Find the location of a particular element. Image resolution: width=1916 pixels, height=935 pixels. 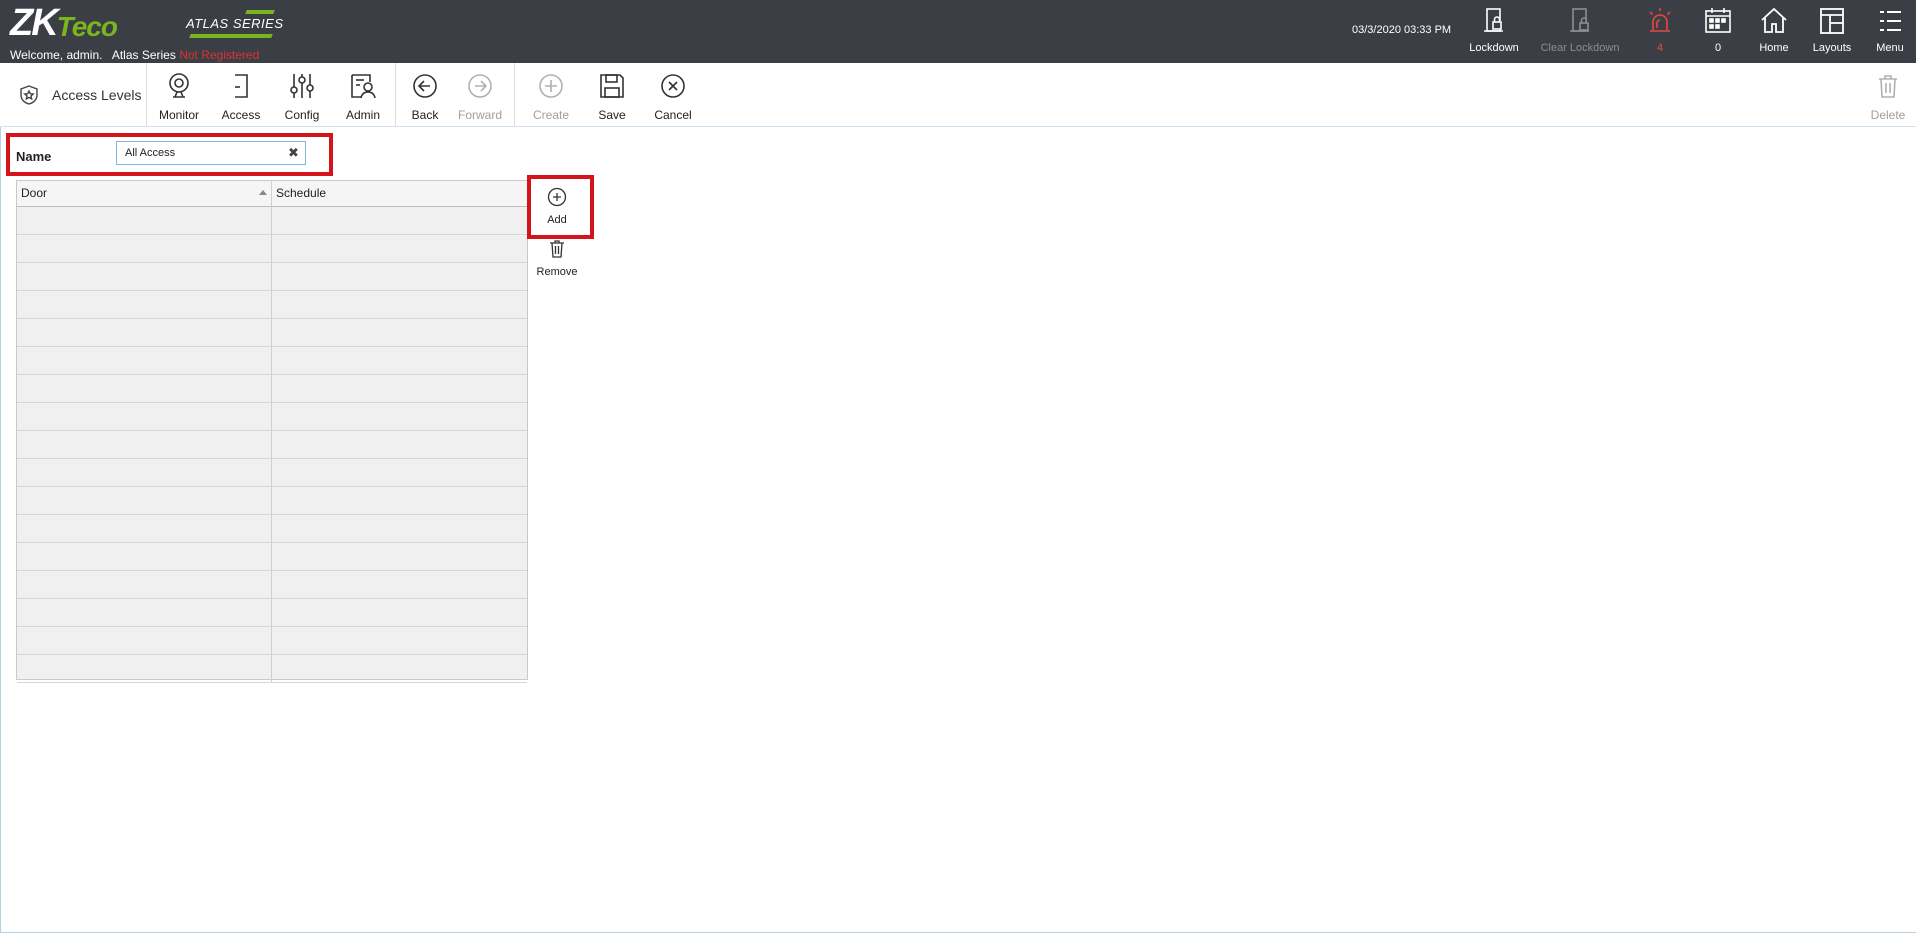

history-group: Back Forward is located at coordinates (455, 95).